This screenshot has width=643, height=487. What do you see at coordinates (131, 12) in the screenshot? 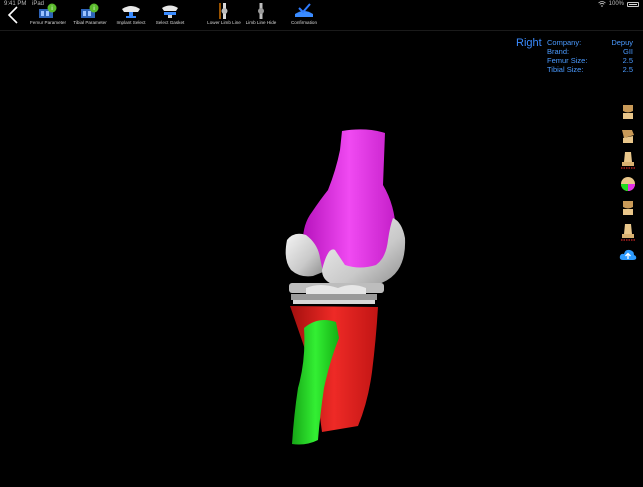
I see `implant-select-icon` at bounding box center [131, 12].